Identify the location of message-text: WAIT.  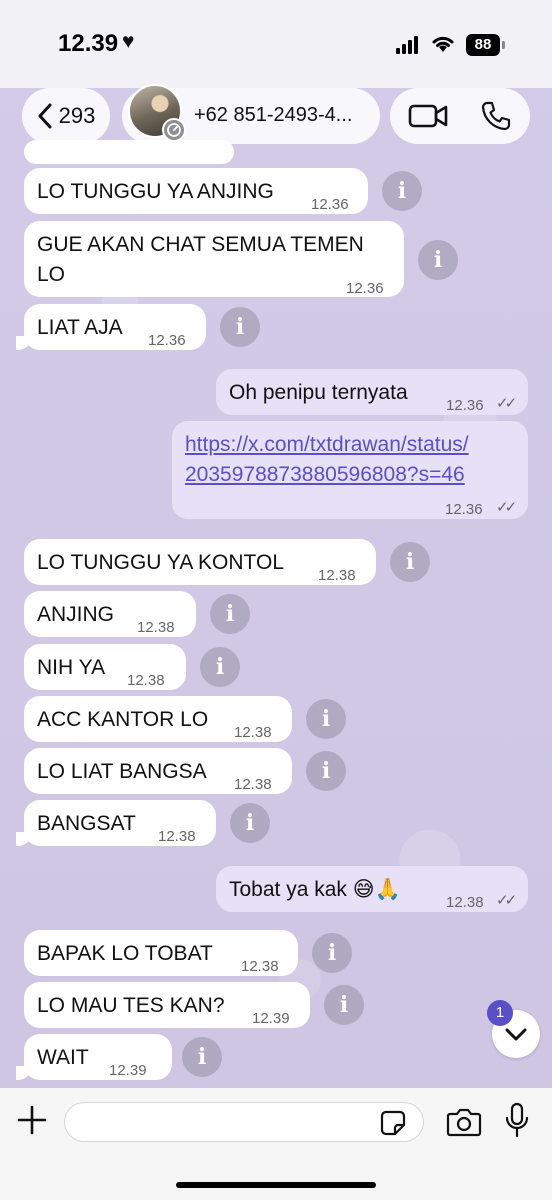
(63, 1057).